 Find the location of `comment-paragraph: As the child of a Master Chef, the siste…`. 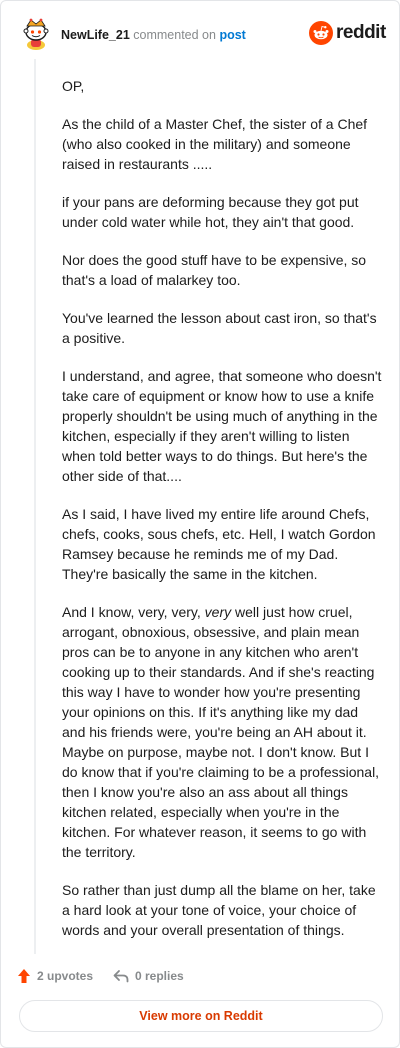

comment-paragraph: As the child of a Master Chef, the siste… is located at coordinates (215, 144).